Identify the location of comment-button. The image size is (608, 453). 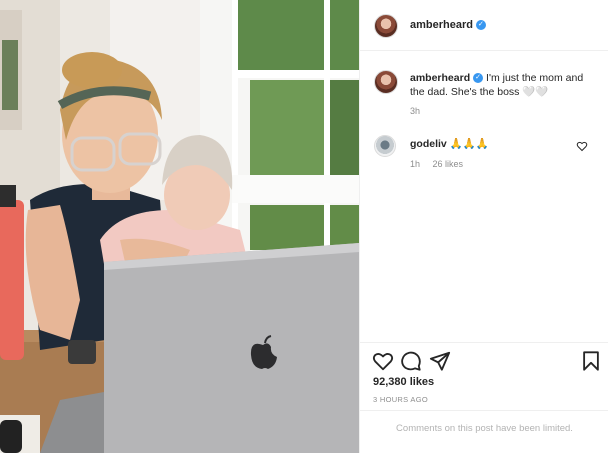
(411, 361).